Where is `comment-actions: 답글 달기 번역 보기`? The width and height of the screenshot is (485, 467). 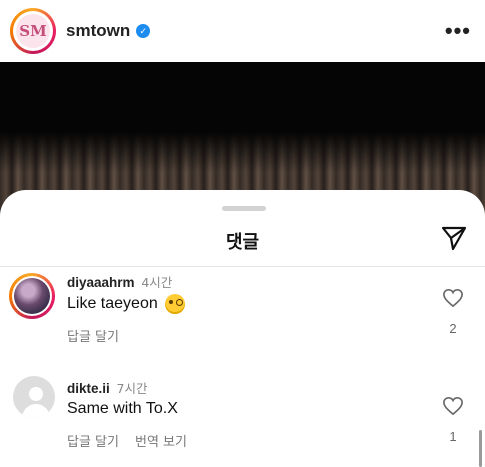
comment-actions: 답글 달기 번역 보기 is located at coordinates (127, 440).